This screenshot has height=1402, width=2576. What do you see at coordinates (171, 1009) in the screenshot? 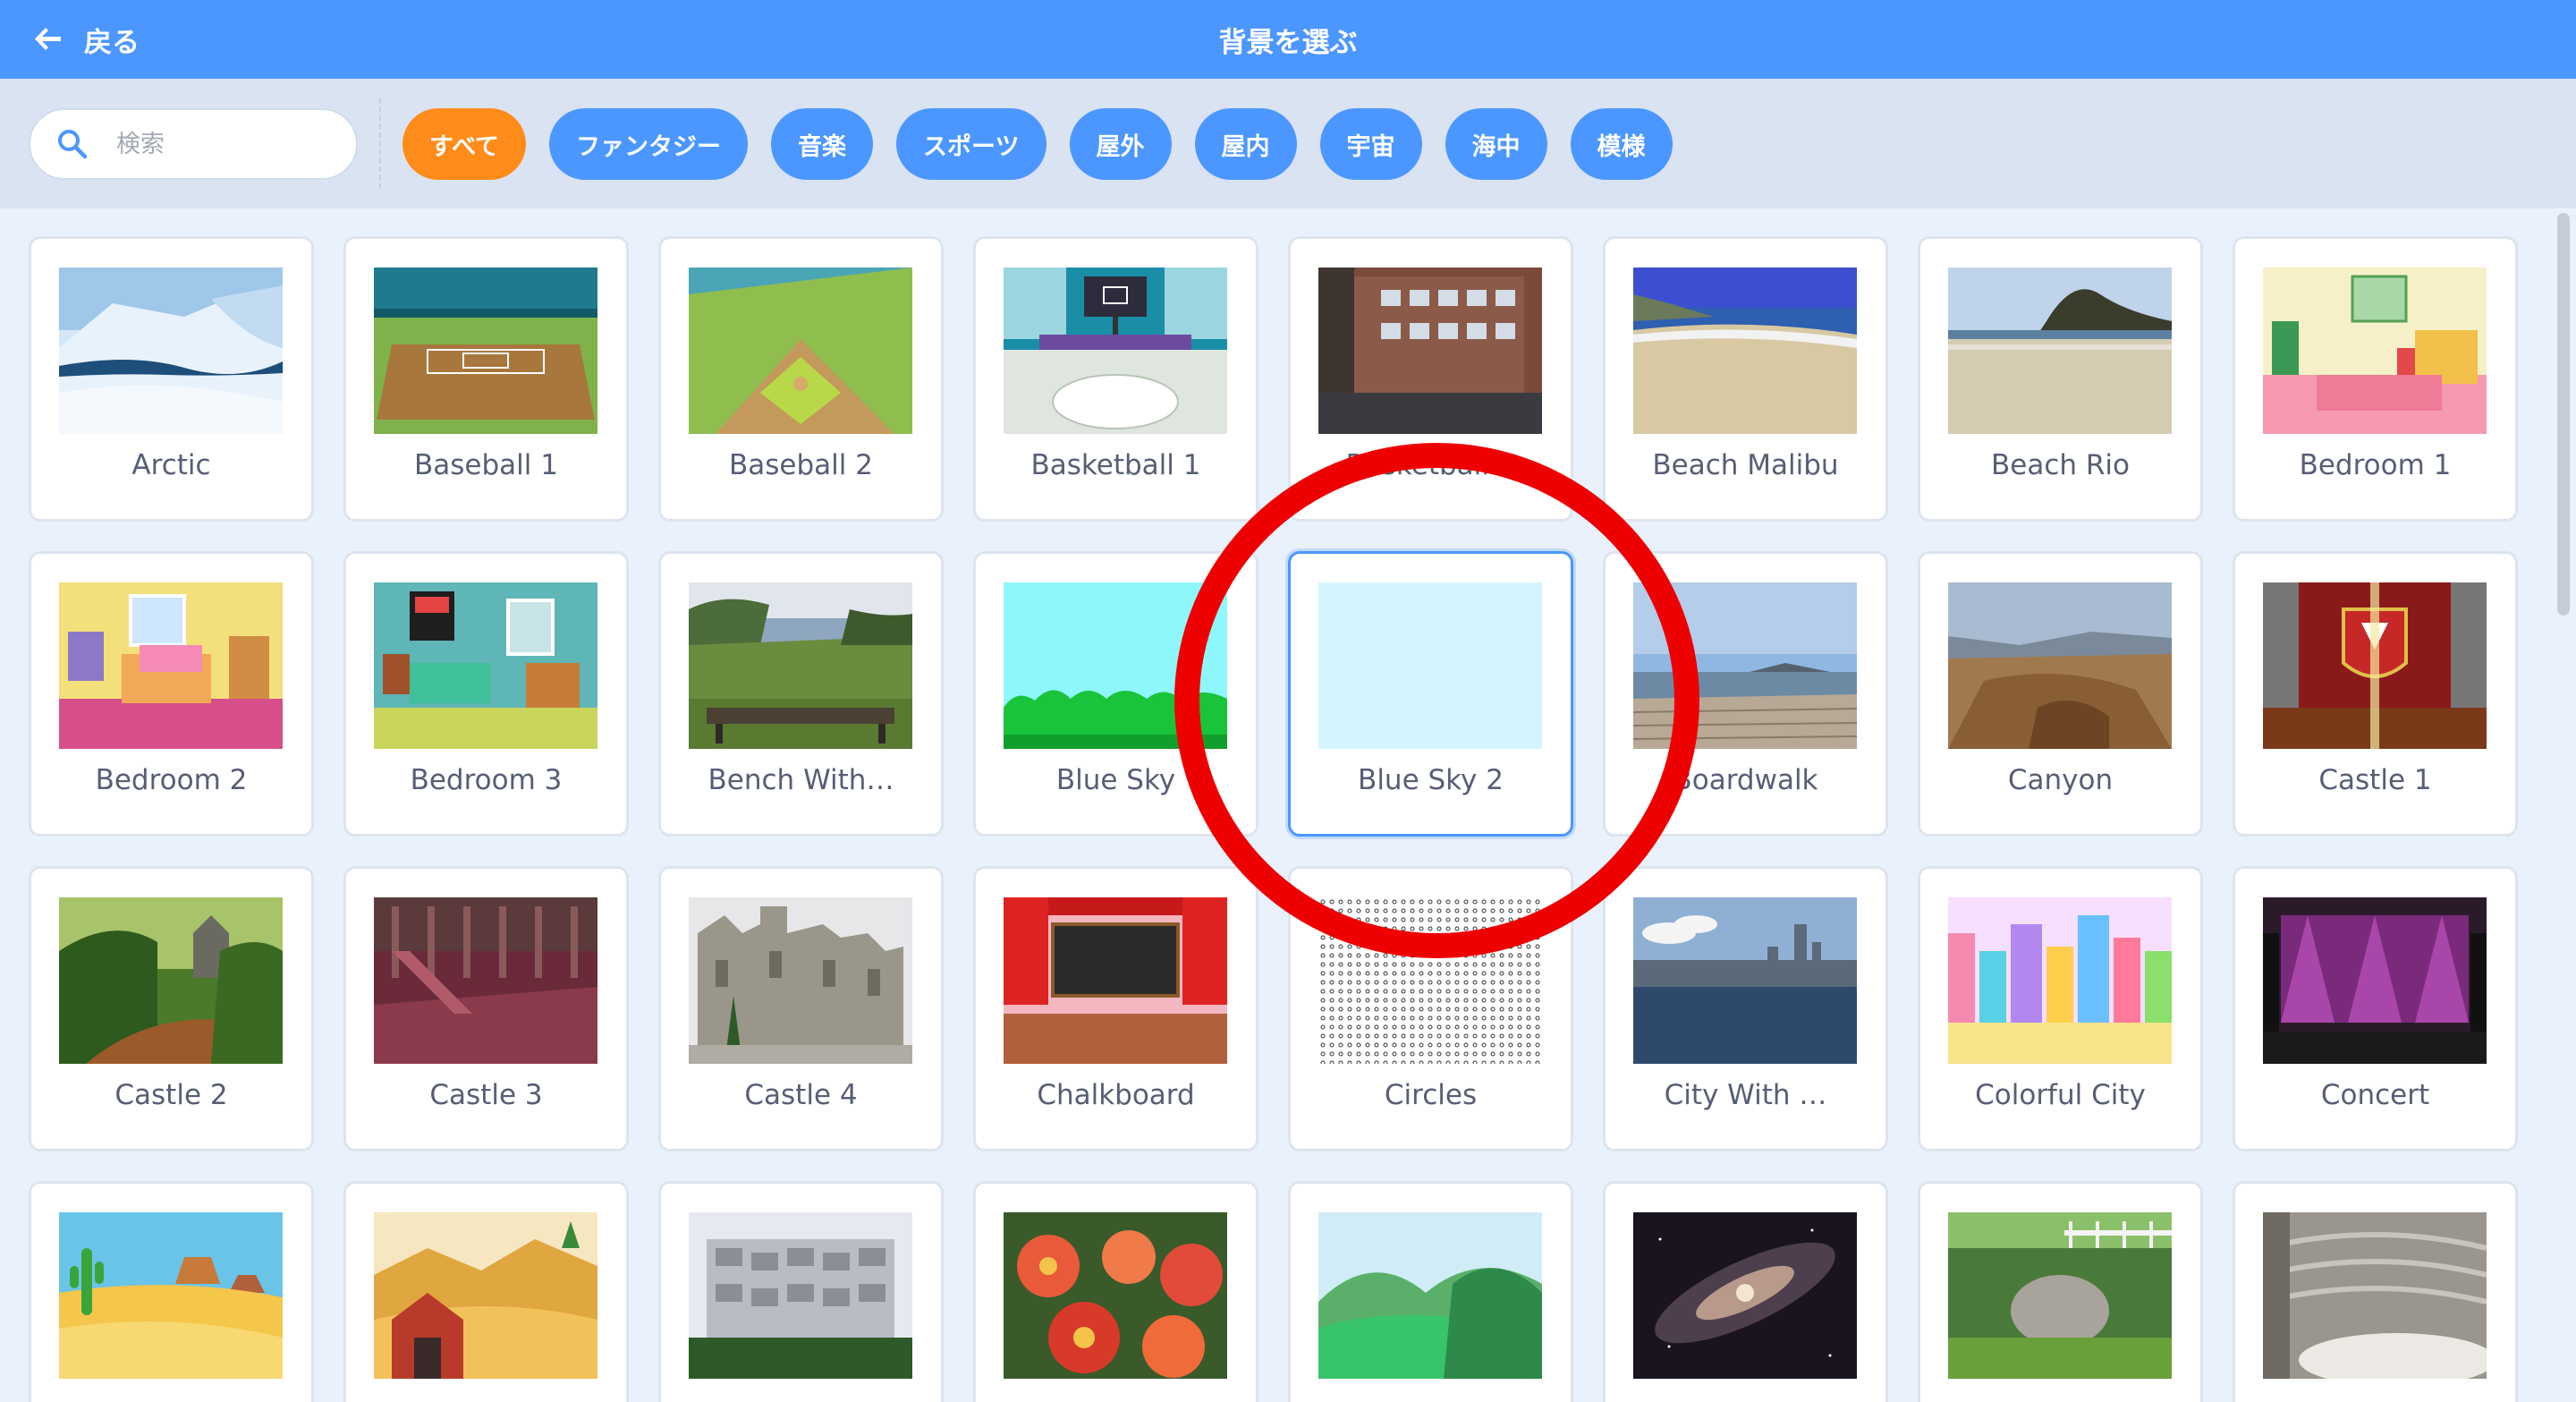
I see `backdrop-card: Castle 2` at bounding box center [171, 1009].